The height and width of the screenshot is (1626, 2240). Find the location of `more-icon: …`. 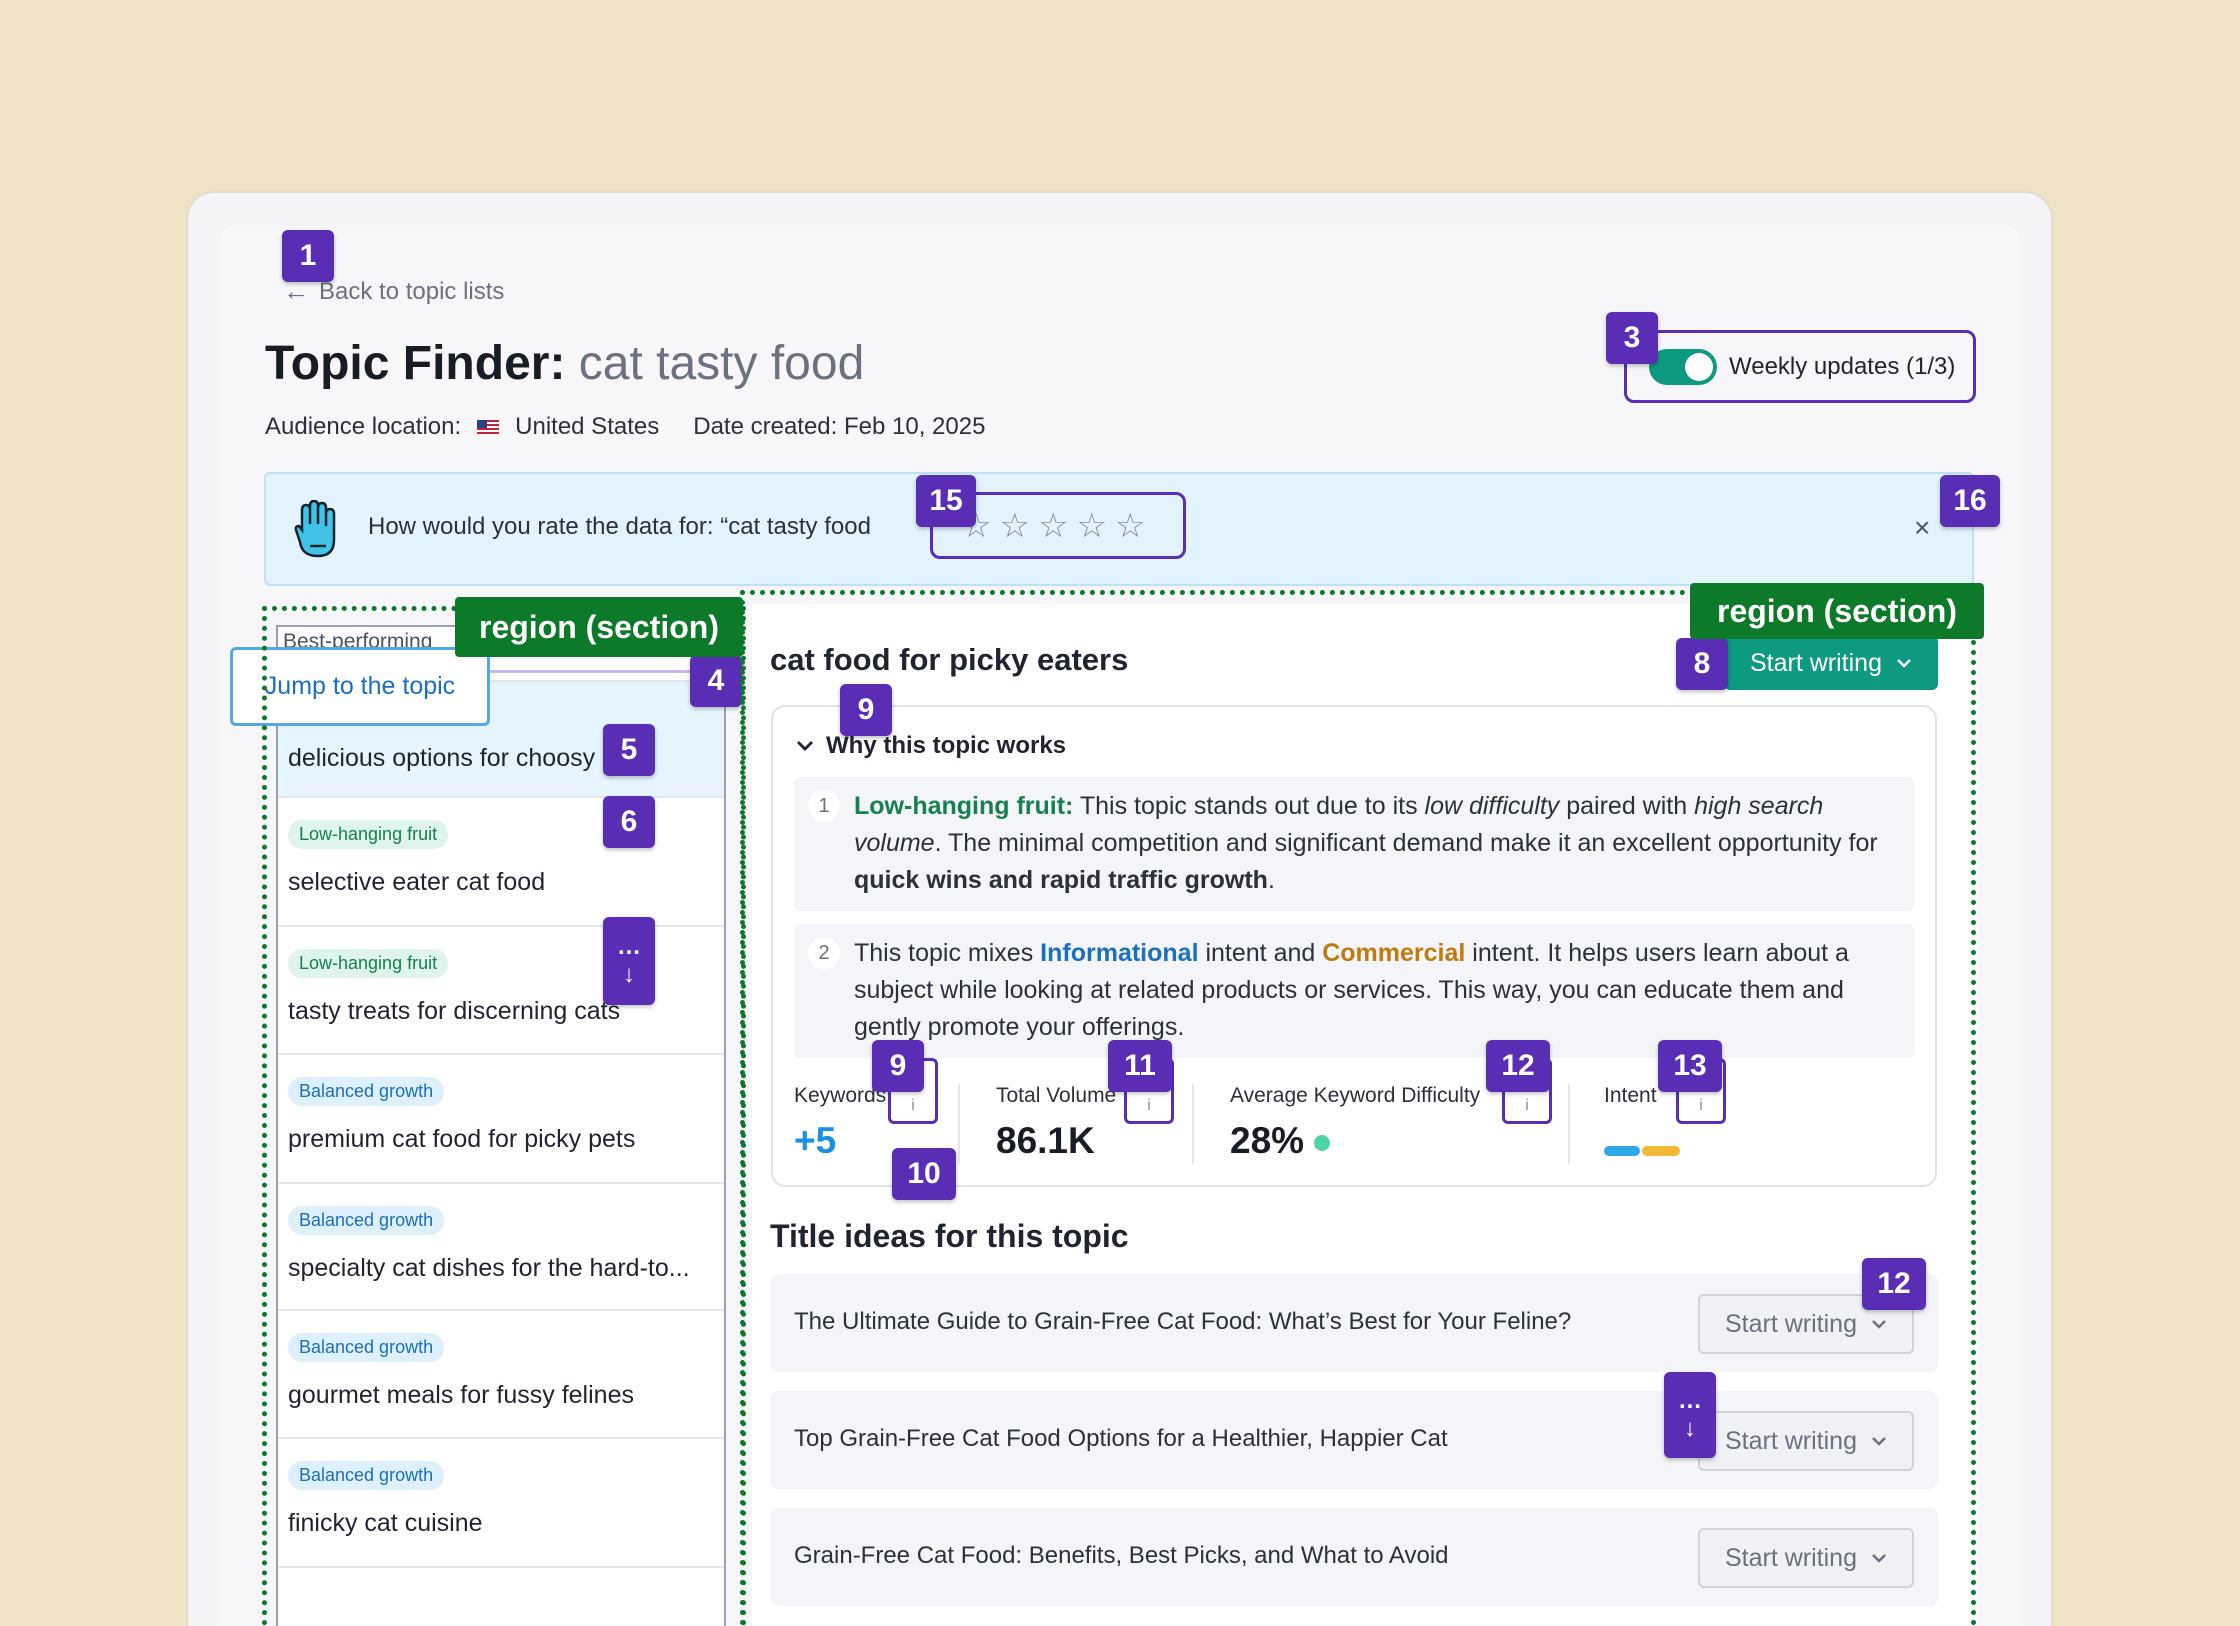

more-icon: … is located at coordinates (1690, 1400).